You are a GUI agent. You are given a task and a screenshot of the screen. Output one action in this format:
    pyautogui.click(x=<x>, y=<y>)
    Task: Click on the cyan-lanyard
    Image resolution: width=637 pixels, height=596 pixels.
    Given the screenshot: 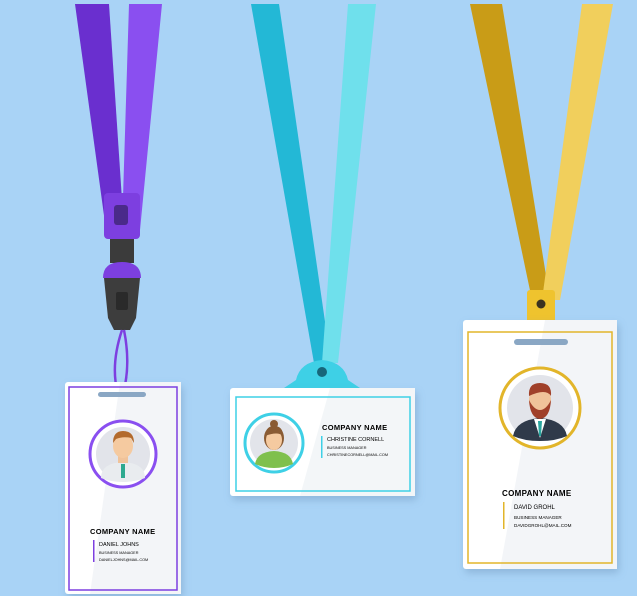 What is the action you would take?
    pyautogui.click(x=313, y=196)
    